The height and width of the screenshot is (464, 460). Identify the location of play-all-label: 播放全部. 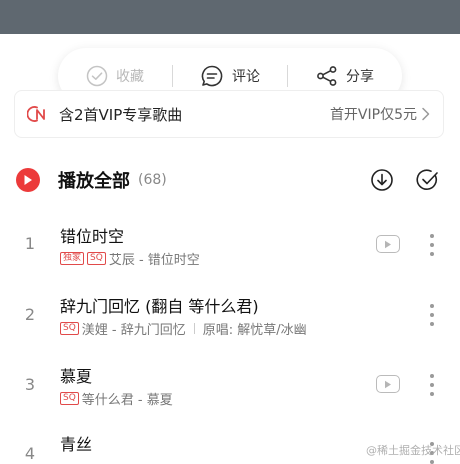
(94, 180).